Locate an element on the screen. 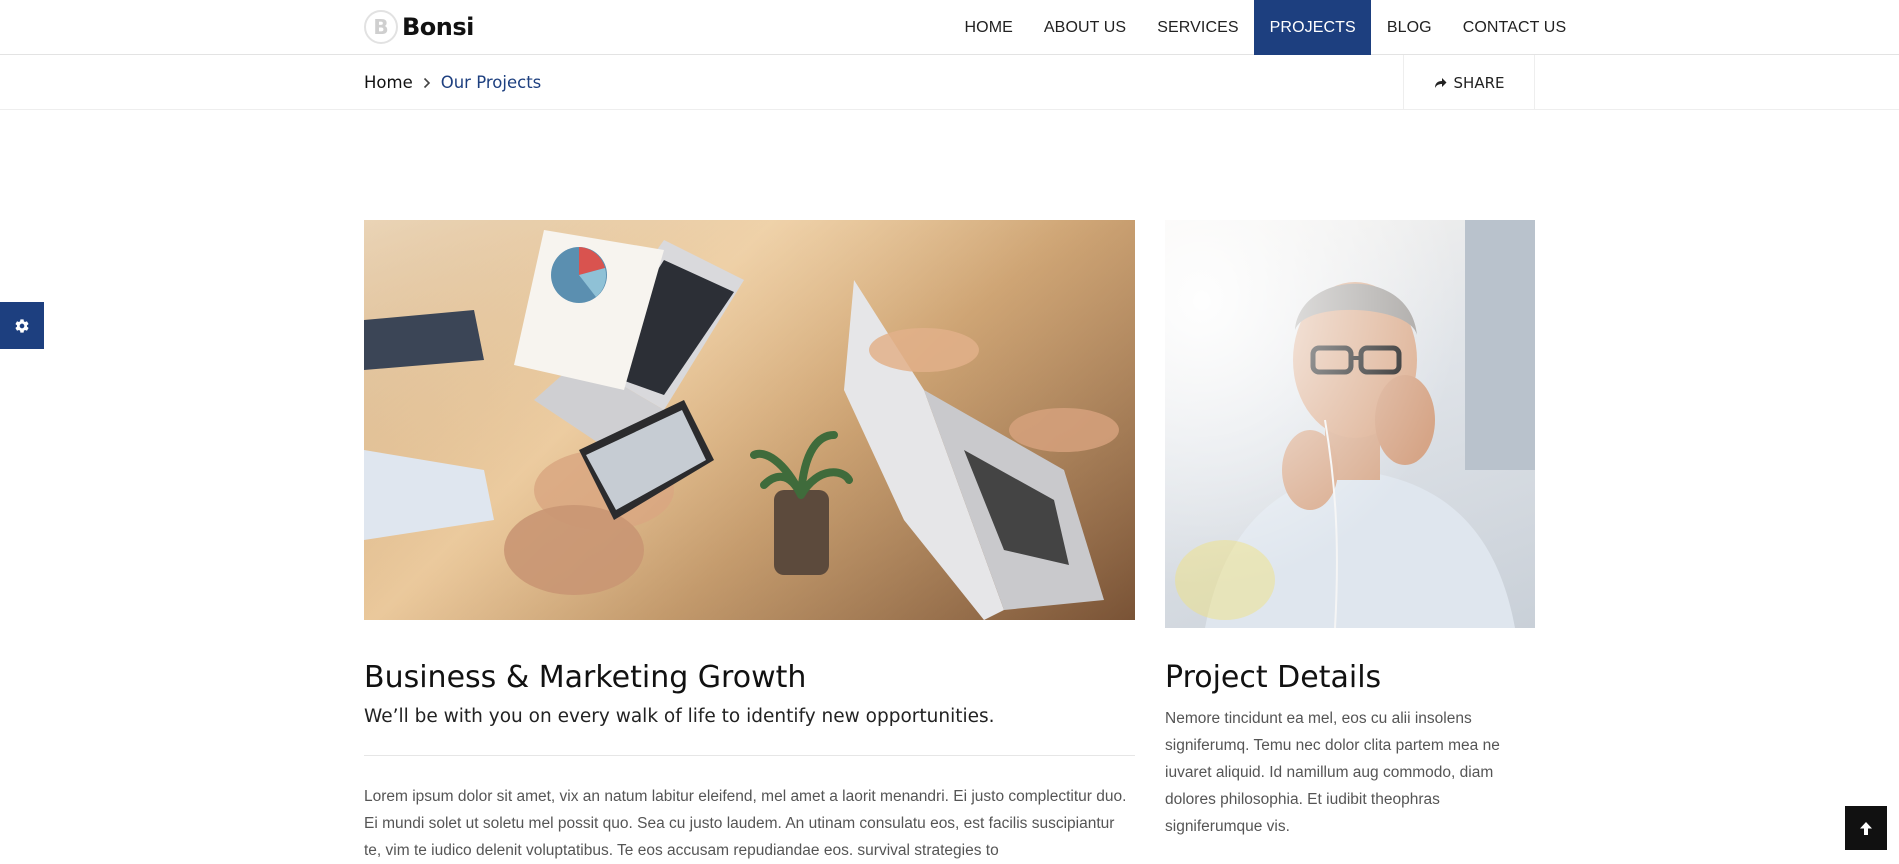 Image resolution: width=1899 pixels, height=864 pixels. share-icon is located at coordinates (1440, 82).